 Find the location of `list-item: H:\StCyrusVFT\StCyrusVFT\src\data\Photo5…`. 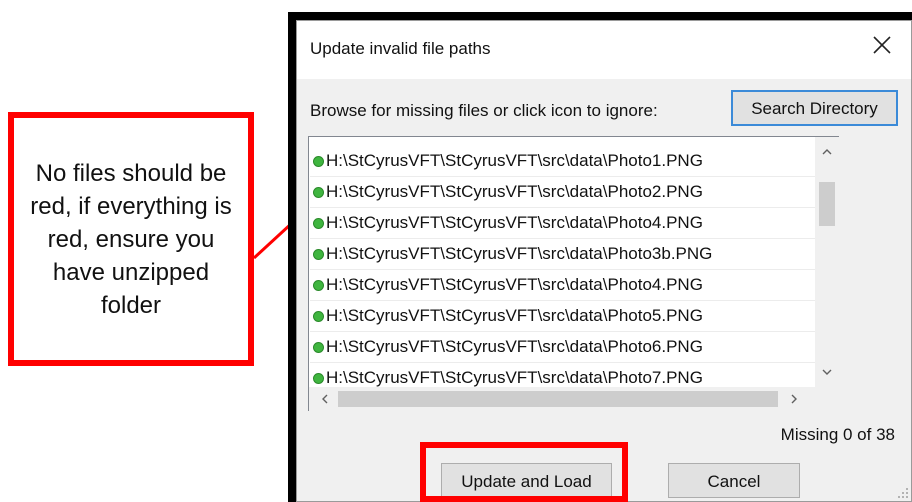

list-item: H:\StCyrusVFT\StCyrusVFT\src\data\Photo5… is located at coordinates (562, 316).